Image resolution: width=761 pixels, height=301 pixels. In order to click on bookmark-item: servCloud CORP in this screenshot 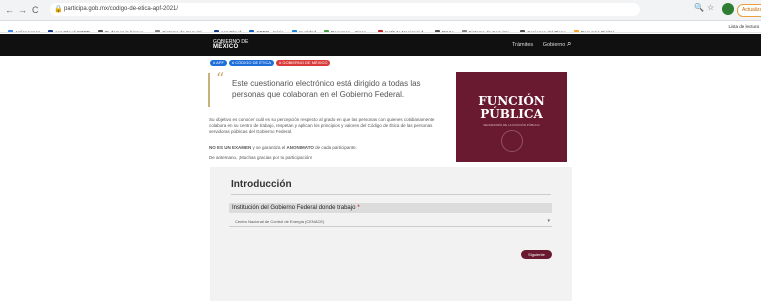, I will do `click(69, 30)`.